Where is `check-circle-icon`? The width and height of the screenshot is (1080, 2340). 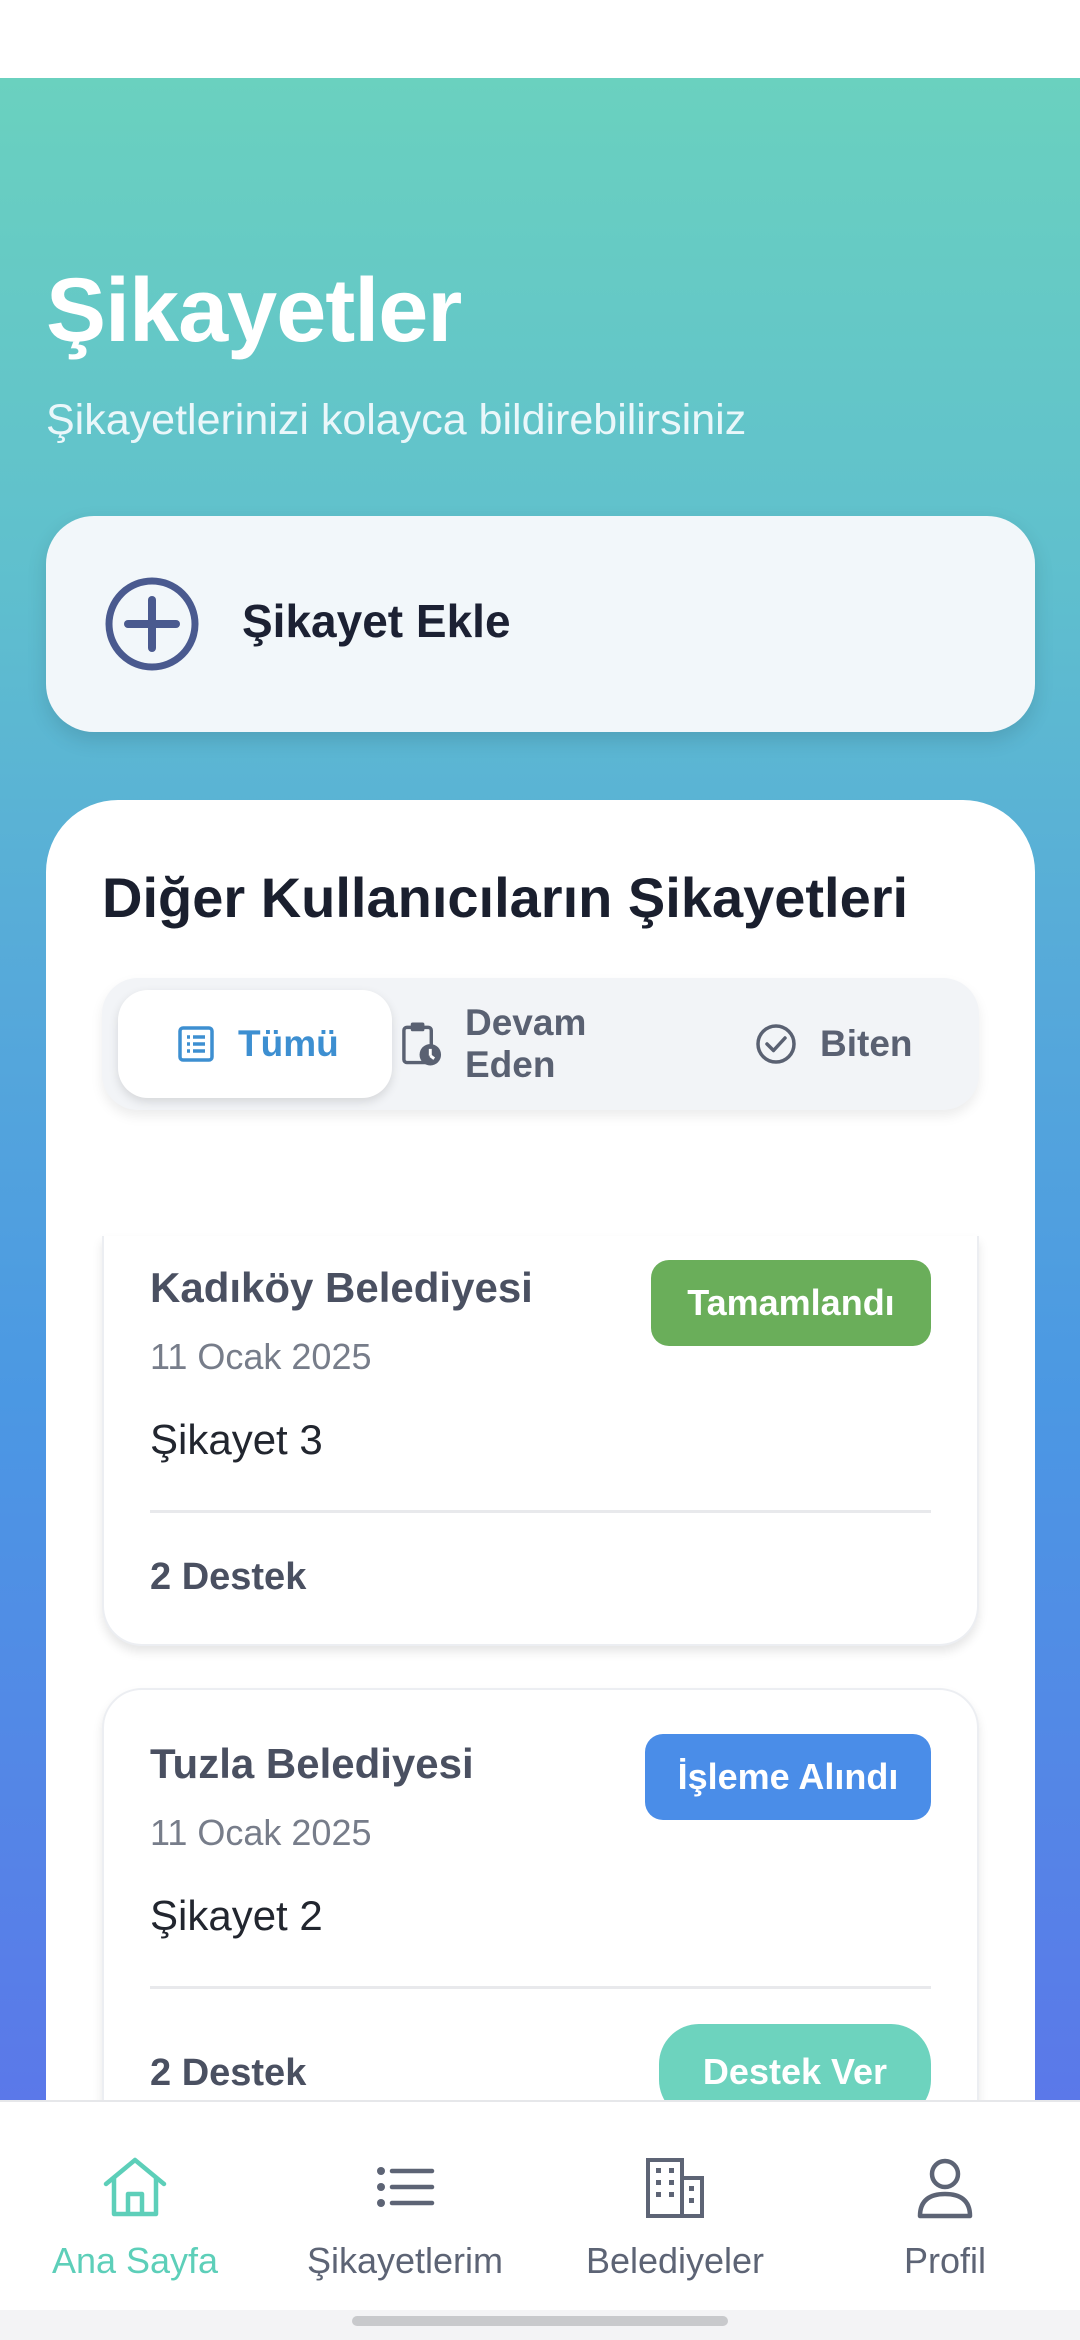
check-circle-icon is located at coordinates (776, 1044).